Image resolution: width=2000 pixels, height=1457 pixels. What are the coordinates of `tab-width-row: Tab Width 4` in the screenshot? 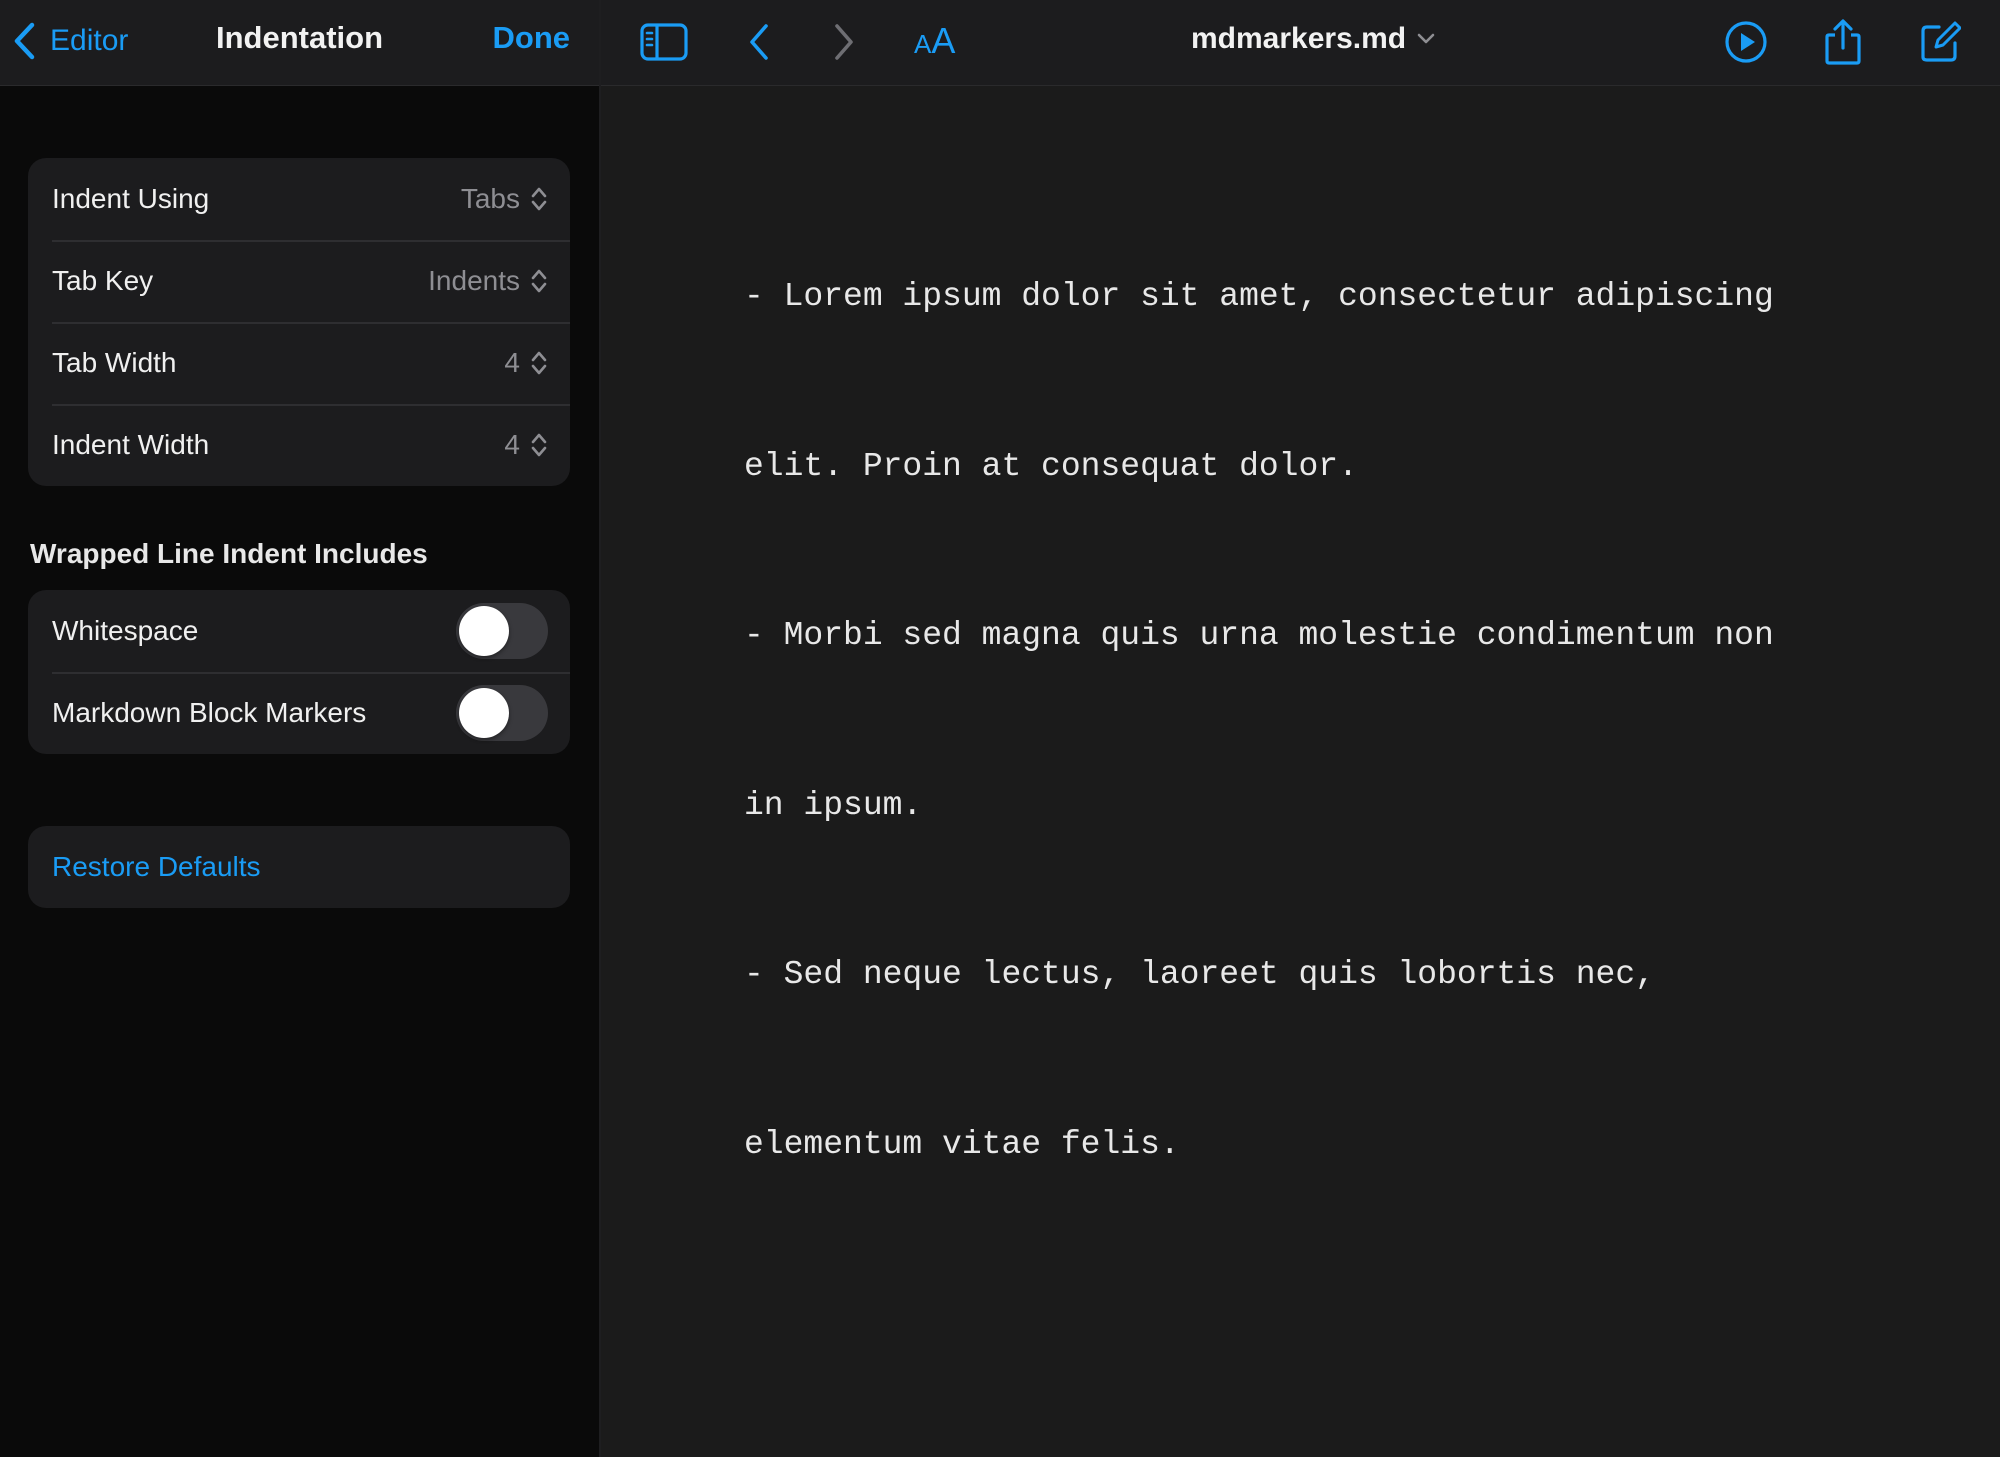 It's located at (299, 363).